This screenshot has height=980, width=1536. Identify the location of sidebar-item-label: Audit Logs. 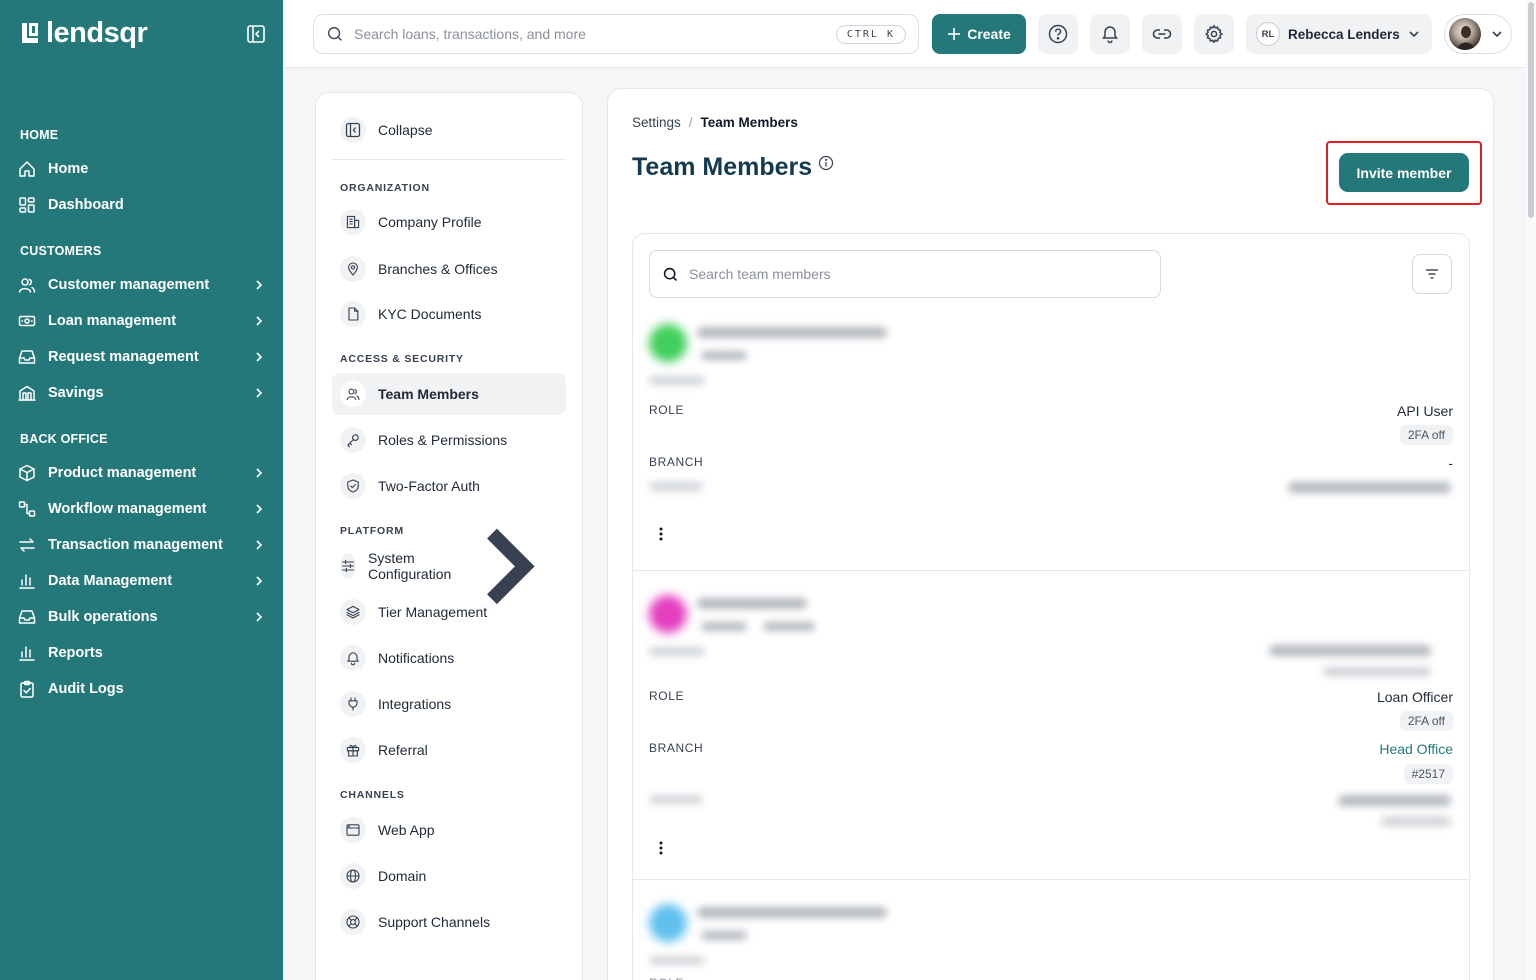
(86, 689).